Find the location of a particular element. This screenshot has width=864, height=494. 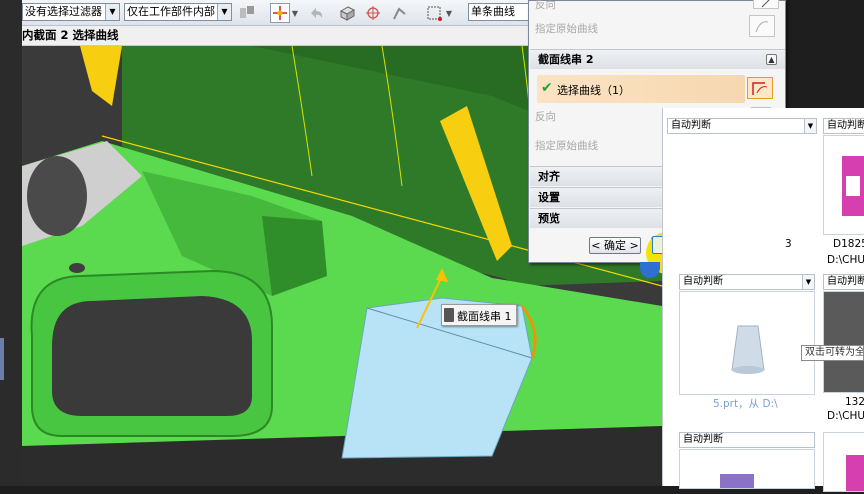

filter-combo-1: 自动判断 ▼ is located at coordinates (742, 126).